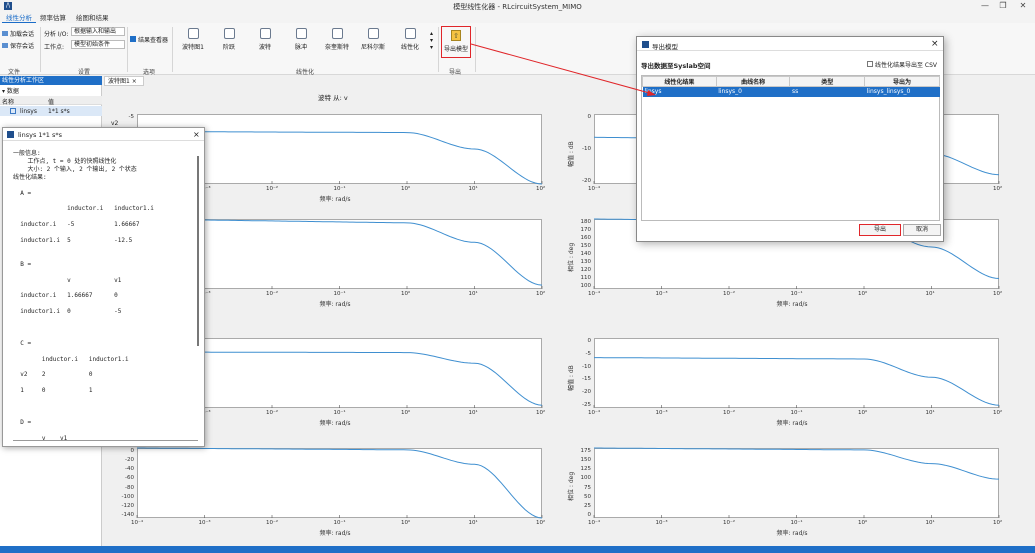 This screenshot has width=1035, height=553. I want to click on annotation-arrow, so click(563, 69).